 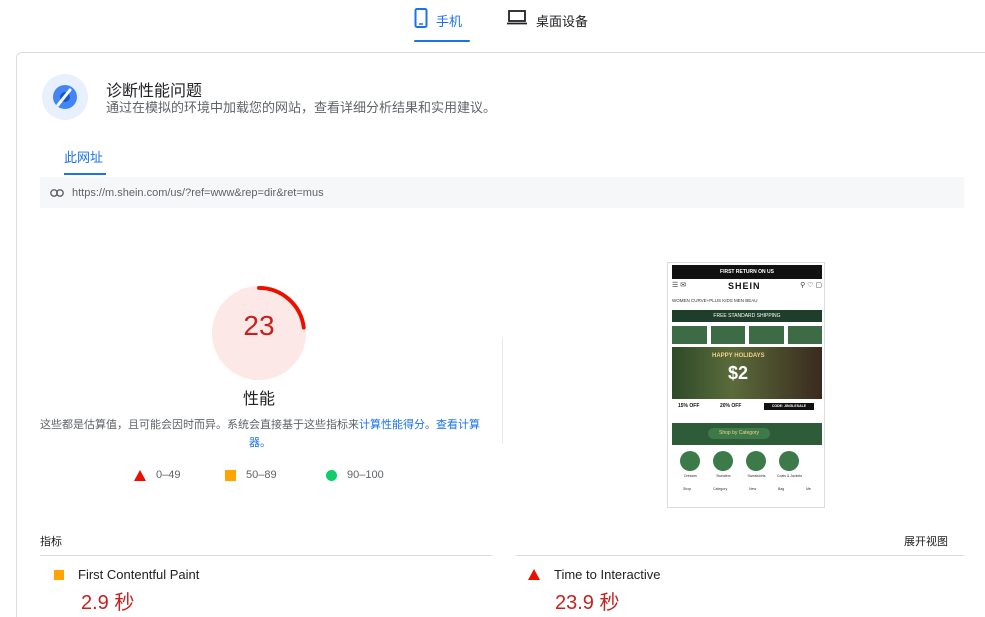 What do you see at coordinates (781, 489) in the screenshot?
I see `preview-bottom-item: Bag` at bounding box center [781, 489].